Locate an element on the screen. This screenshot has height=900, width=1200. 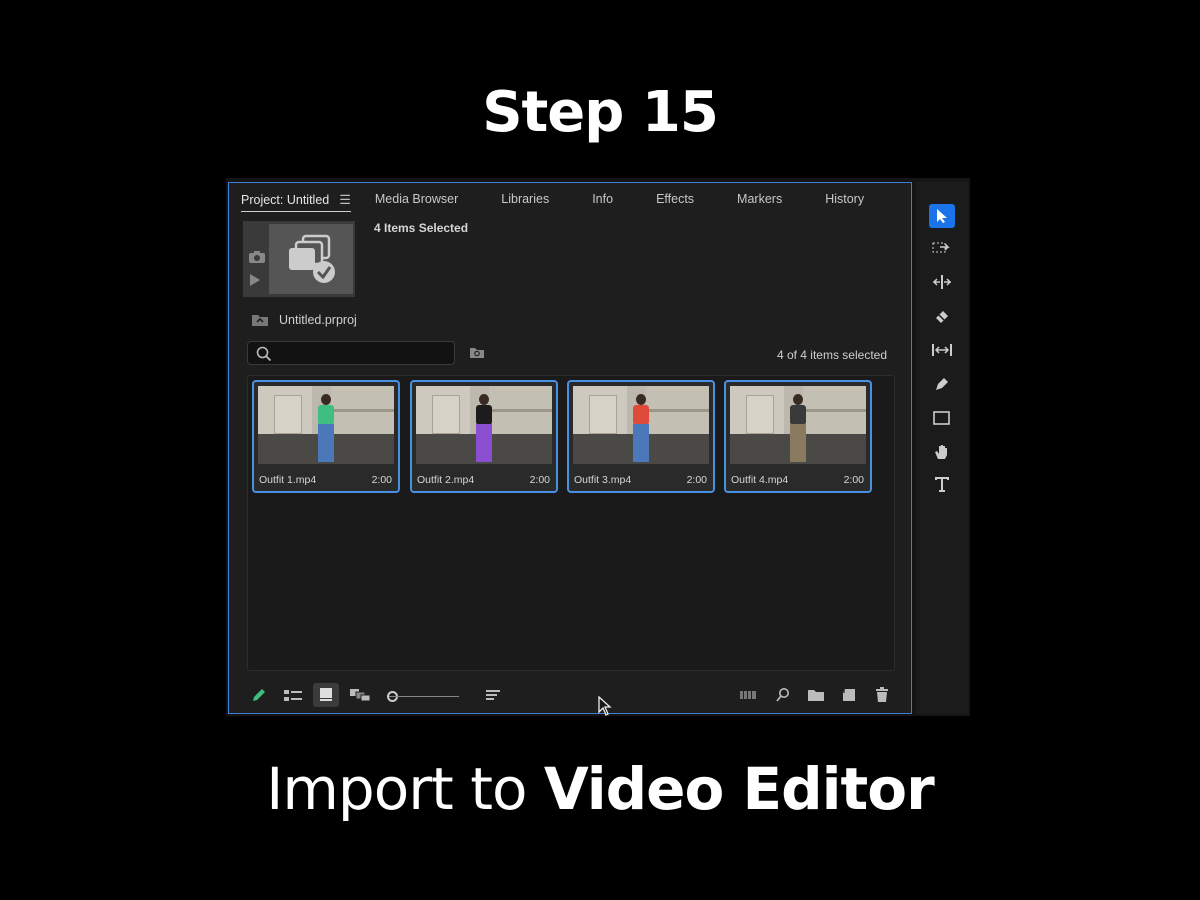
preview-thumbnail is located at coordinates (299, 259).